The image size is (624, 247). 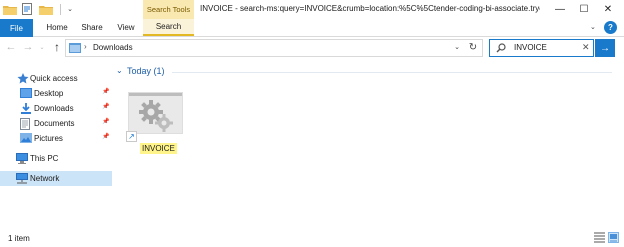 I want to click on group-divider, so click(x=392, y=72).